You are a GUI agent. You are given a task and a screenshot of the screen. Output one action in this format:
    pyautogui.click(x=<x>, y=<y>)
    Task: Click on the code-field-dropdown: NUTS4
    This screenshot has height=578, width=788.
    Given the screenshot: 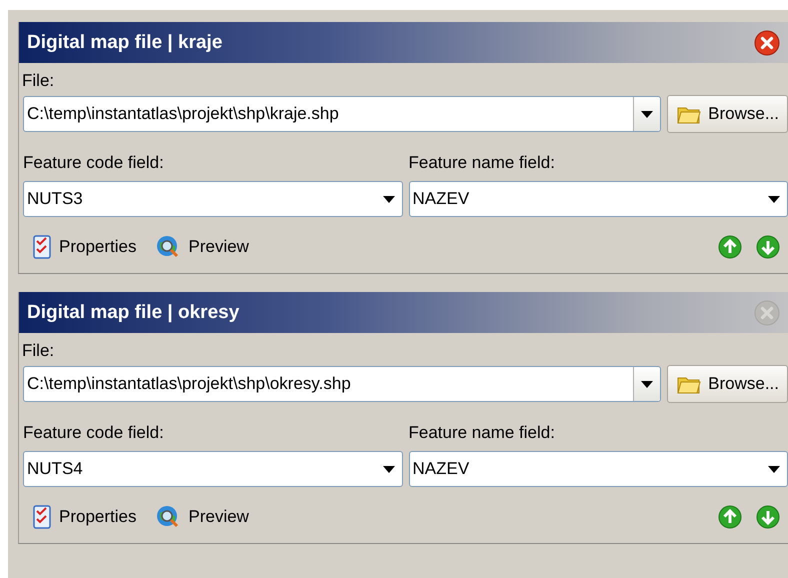 What is the action you would take?
    pyautogui.click(x=212, y=469)
    